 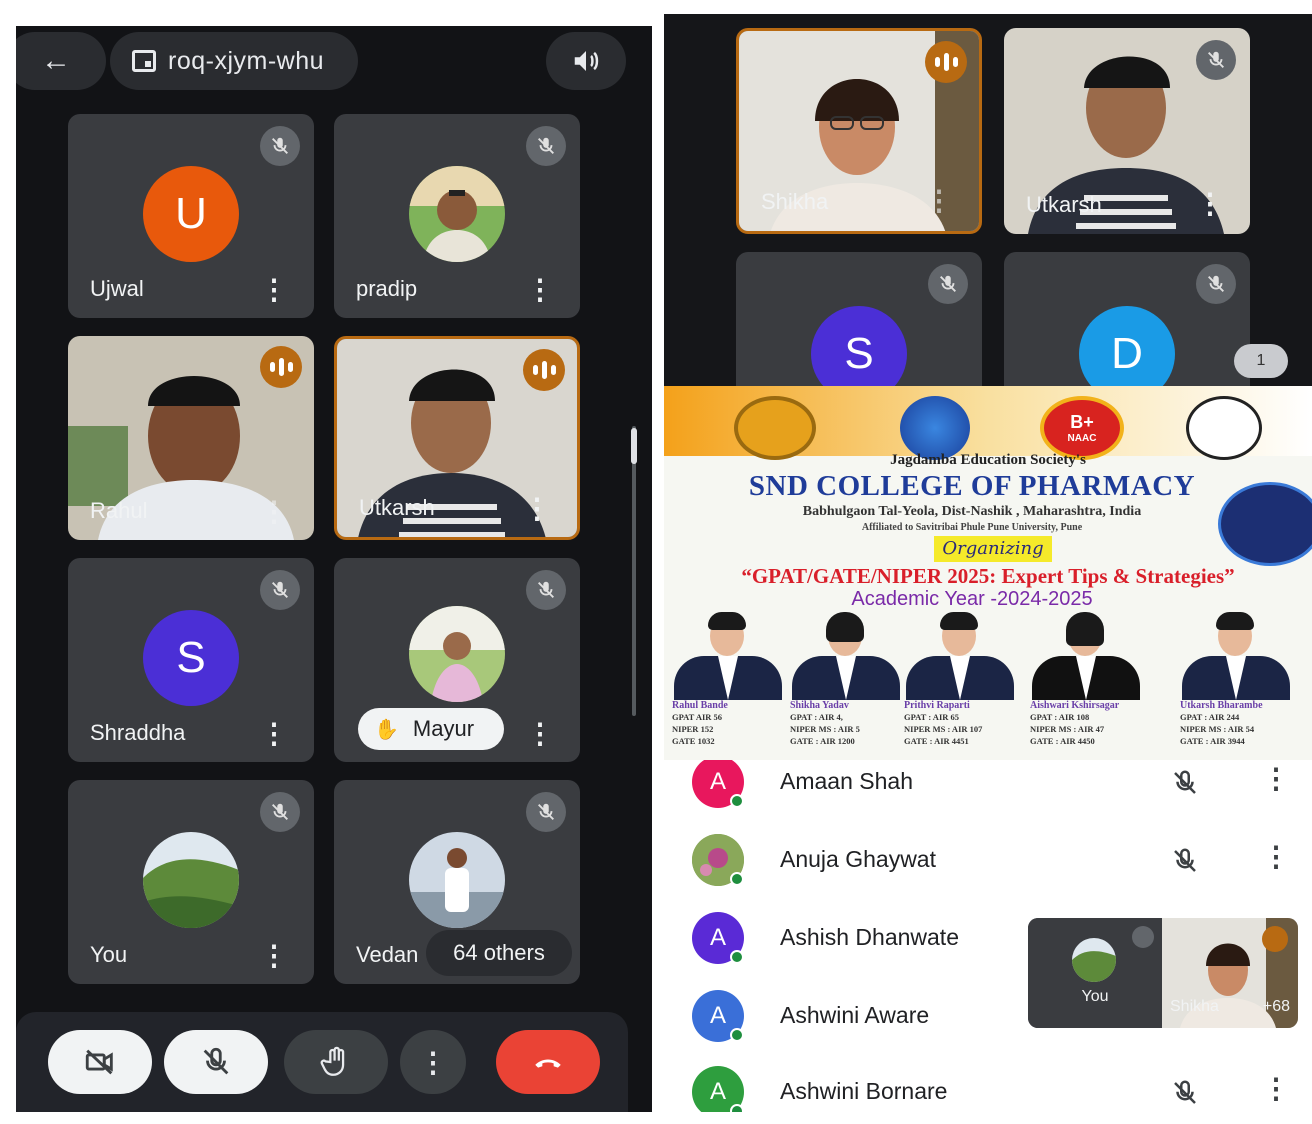 I want to click on speaker-view: Shikha +68, so click(x=1230, y=973).